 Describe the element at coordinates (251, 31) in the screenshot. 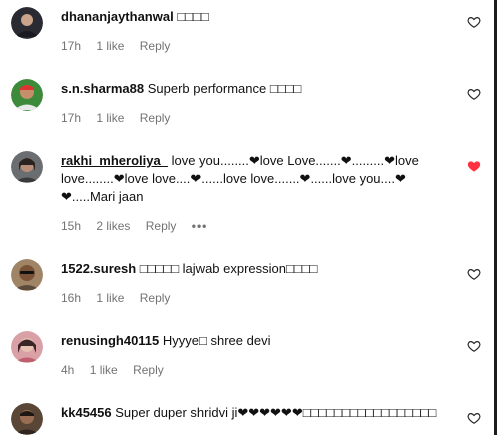

I see `comment-body: dhananjaythanwal □□□□ 17h 1 like Reply` at that location.